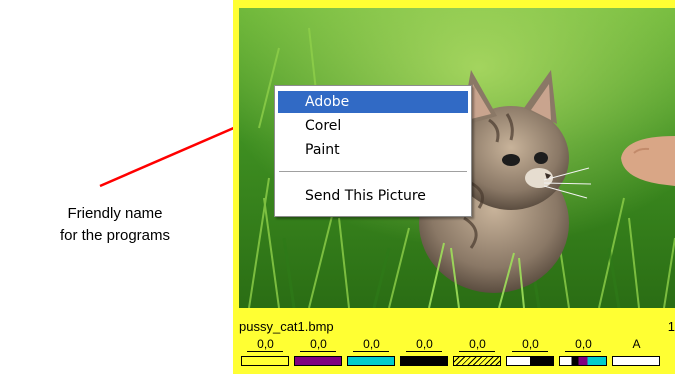 This screenshot has width=675, height=374. I want to click on menu-item-paint: Paint, so click(373, 150).